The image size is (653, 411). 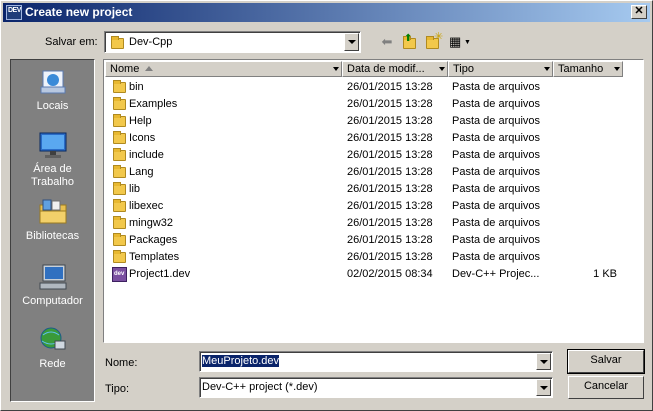 I want to click on list-item: mingw32 26/01/2015 13:28 Pasta de arquivos, so click(x=373, y=223).